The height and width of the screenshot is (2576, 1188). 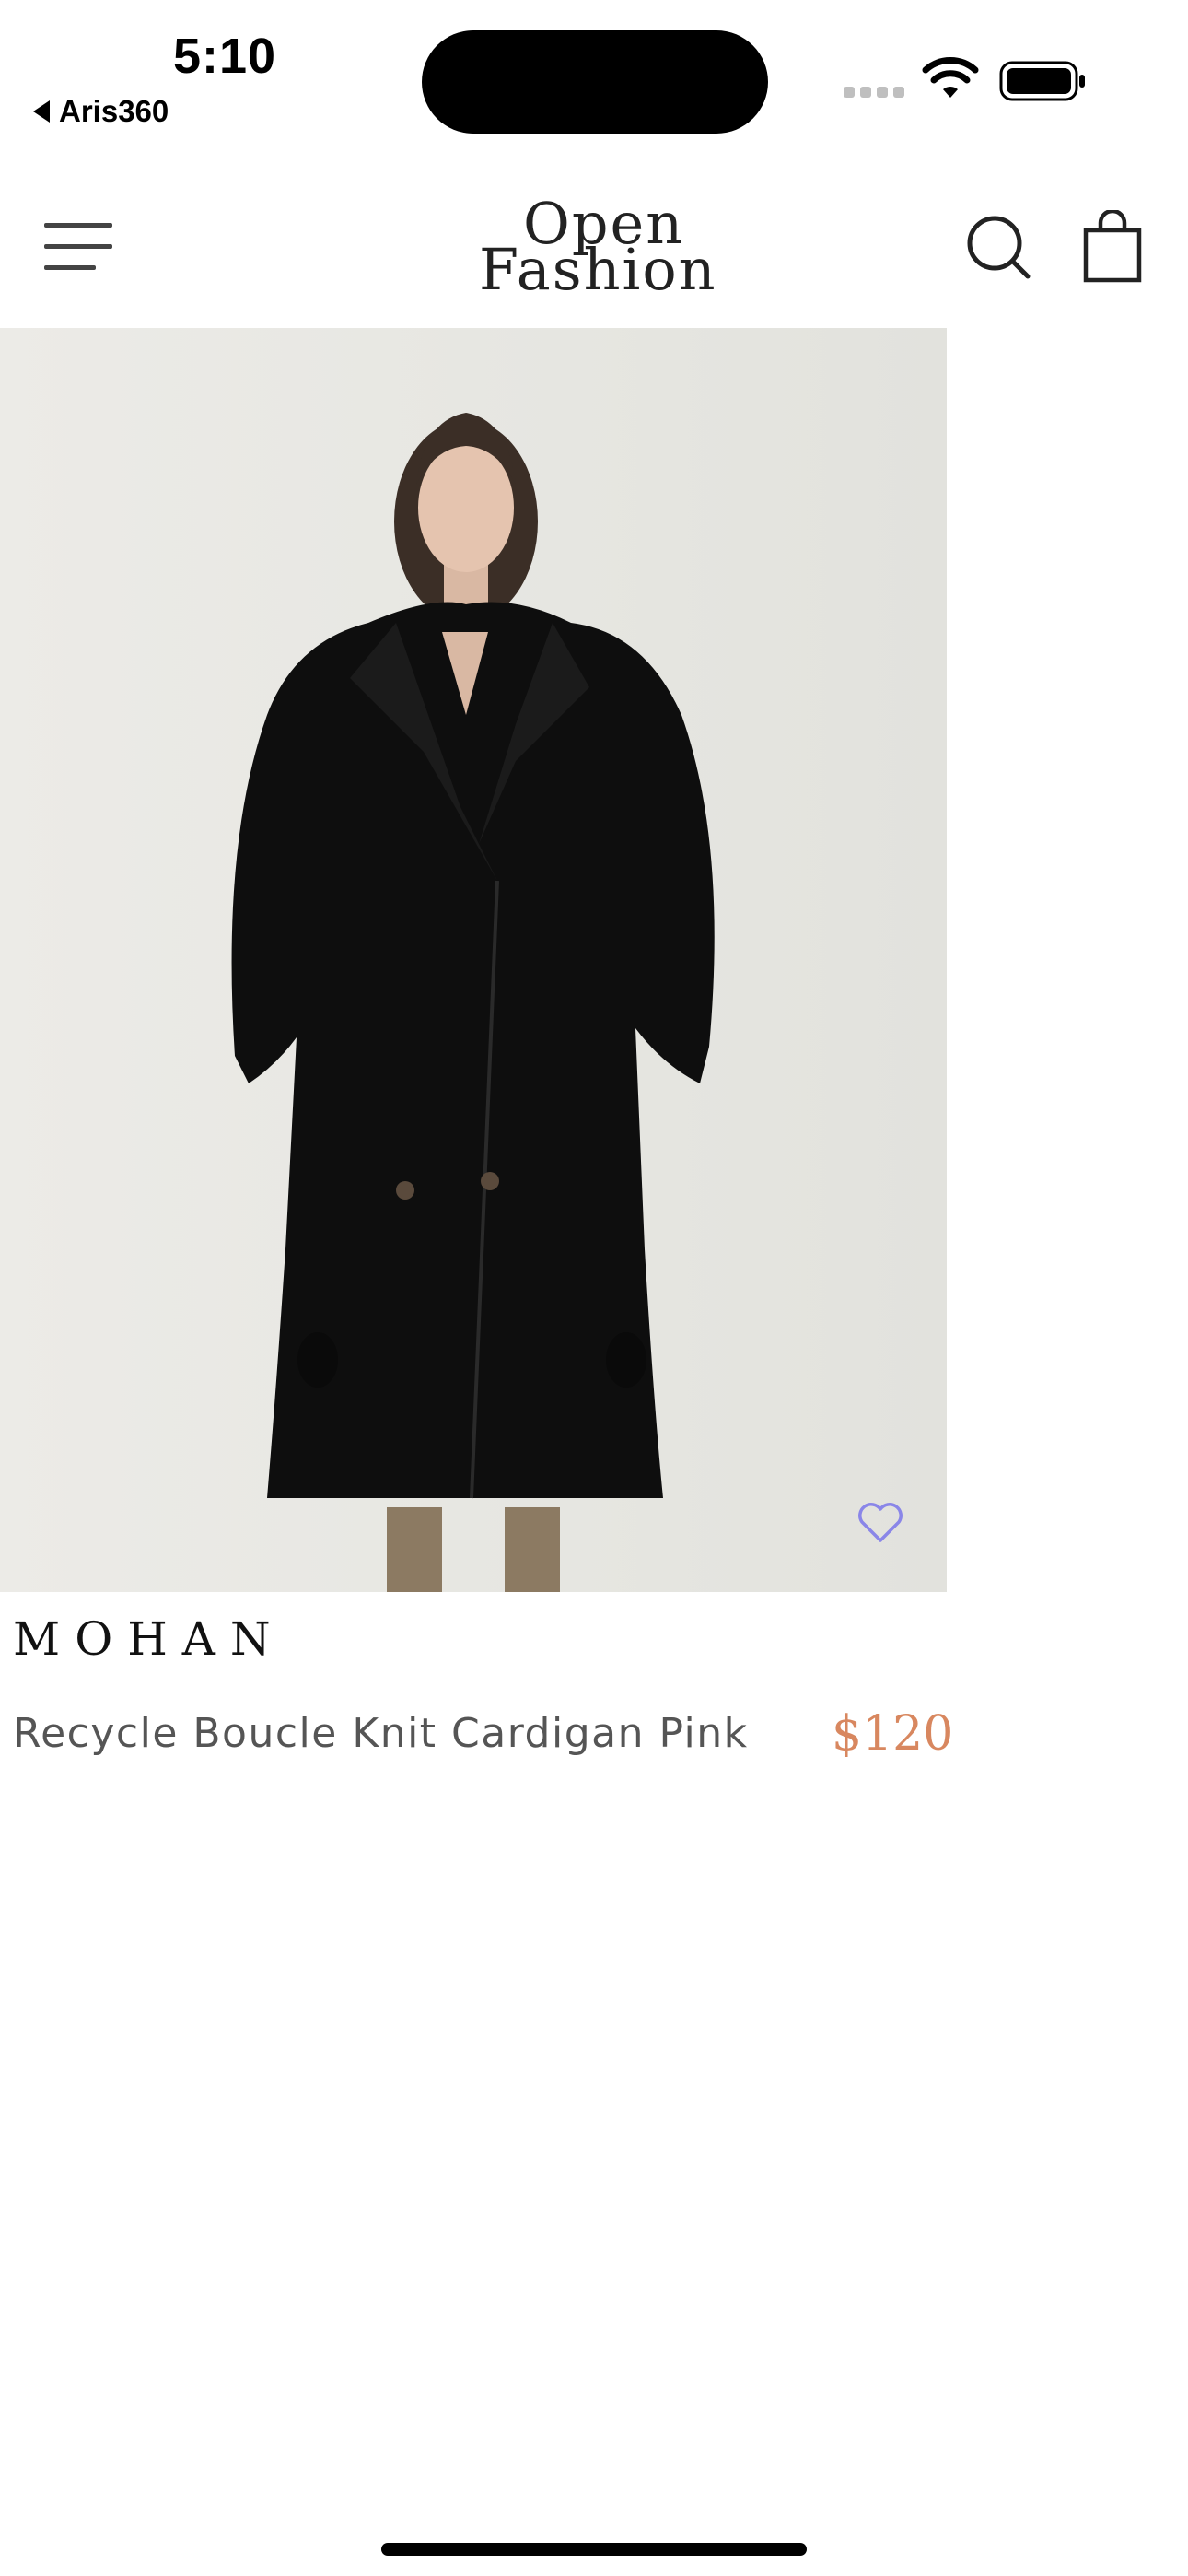 What do you see at coordinates (381, 1733) in the screenshot?
I see `product-name: Recycle Boucle Knit Cardigan Pink` at bounding box center [381, 1733].